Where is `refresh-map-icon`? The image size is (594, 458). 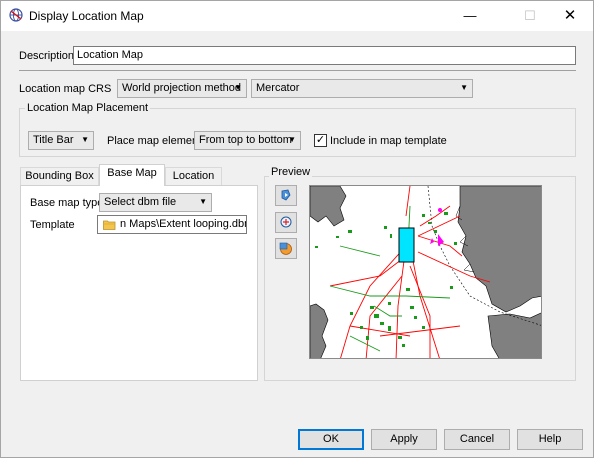
refresh-map-icon is located at coordinates (286, 195).